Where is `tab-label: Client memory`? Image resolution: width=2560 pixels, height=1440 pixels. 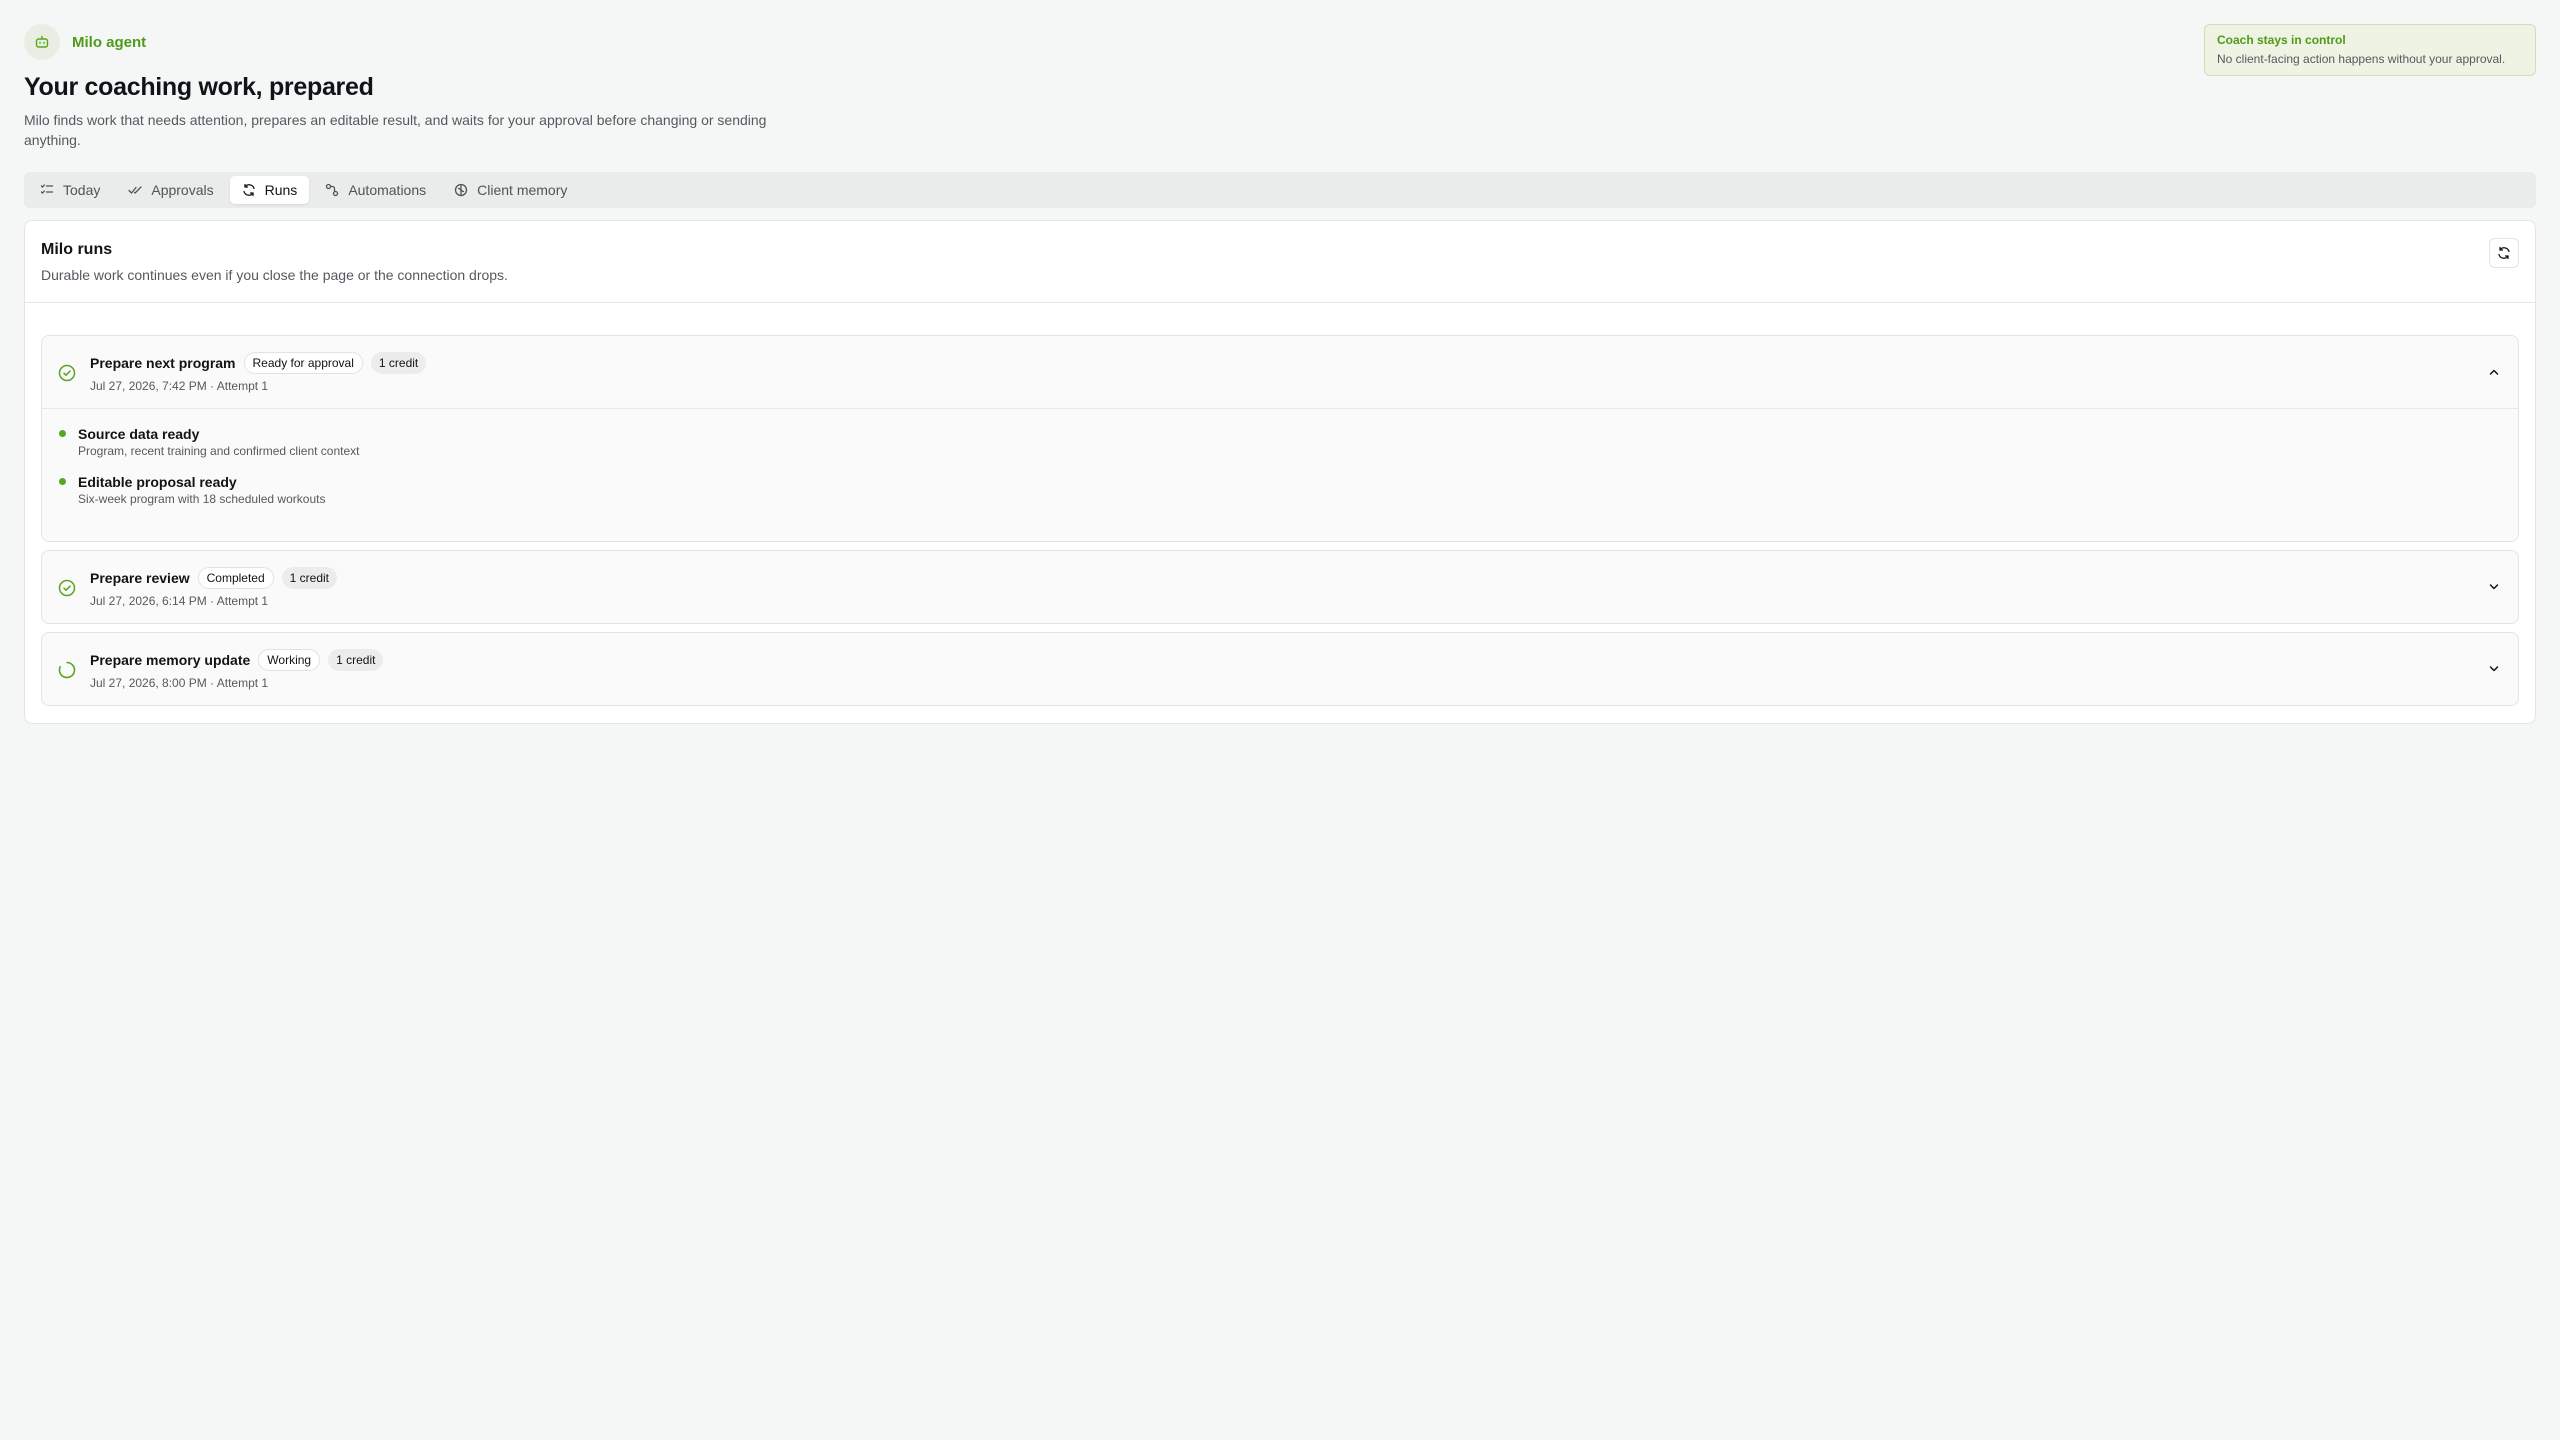 tab-label: Client memory is located at coordinates (522, 190).